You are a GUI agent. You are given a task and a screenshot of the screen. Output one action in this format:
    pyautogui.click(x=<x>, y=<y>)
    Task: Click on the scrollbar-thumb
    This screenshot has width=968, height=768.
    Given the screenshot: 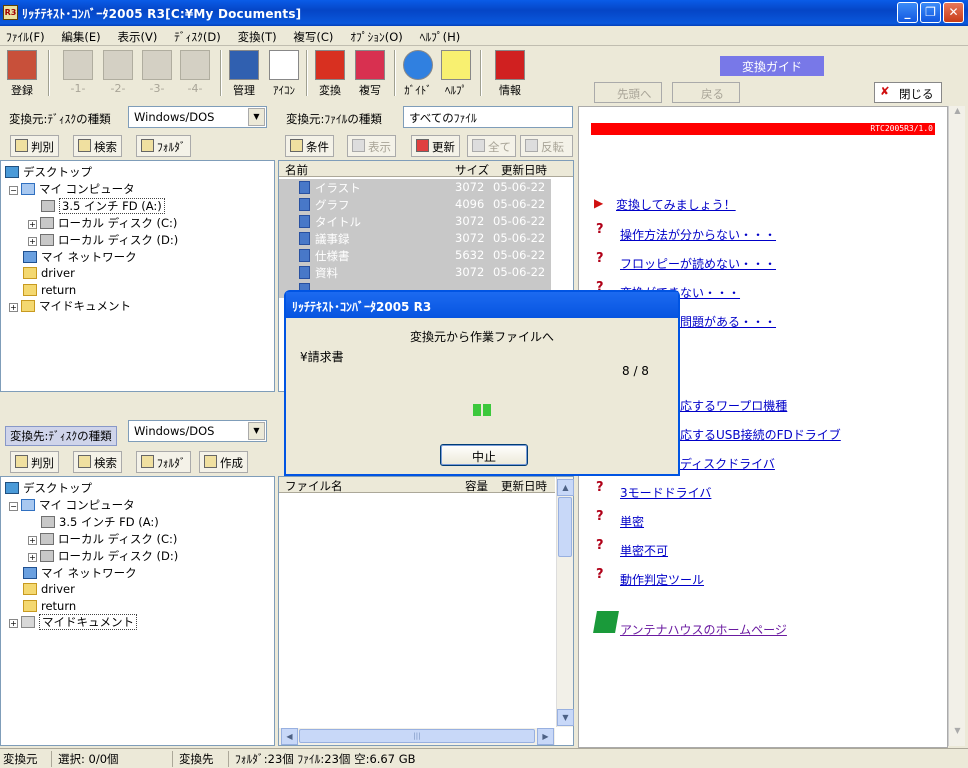 What is the action you would take?
    pyautogui.click(x=565, y=527)
    